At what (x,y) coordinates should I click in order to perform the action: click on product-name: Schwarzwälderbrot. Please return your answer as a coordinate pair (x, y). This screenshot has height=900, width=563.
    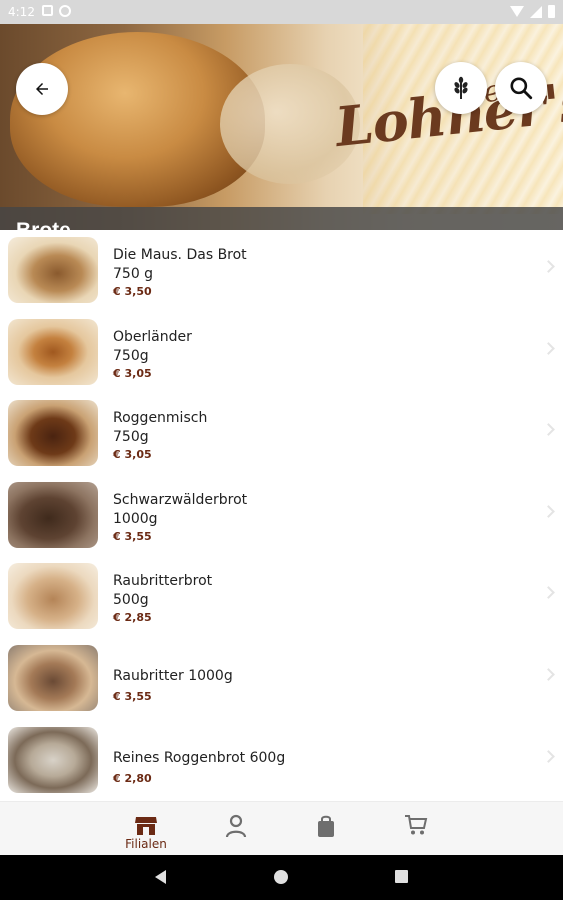
    Looking at the image, I should click on (180, 499).